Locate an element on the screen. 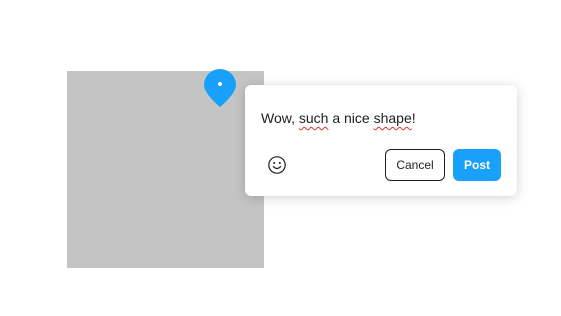 This screenshot has width=561, height=316. comment-text-misspelled-word: shape is located at coordinates (392, 118).